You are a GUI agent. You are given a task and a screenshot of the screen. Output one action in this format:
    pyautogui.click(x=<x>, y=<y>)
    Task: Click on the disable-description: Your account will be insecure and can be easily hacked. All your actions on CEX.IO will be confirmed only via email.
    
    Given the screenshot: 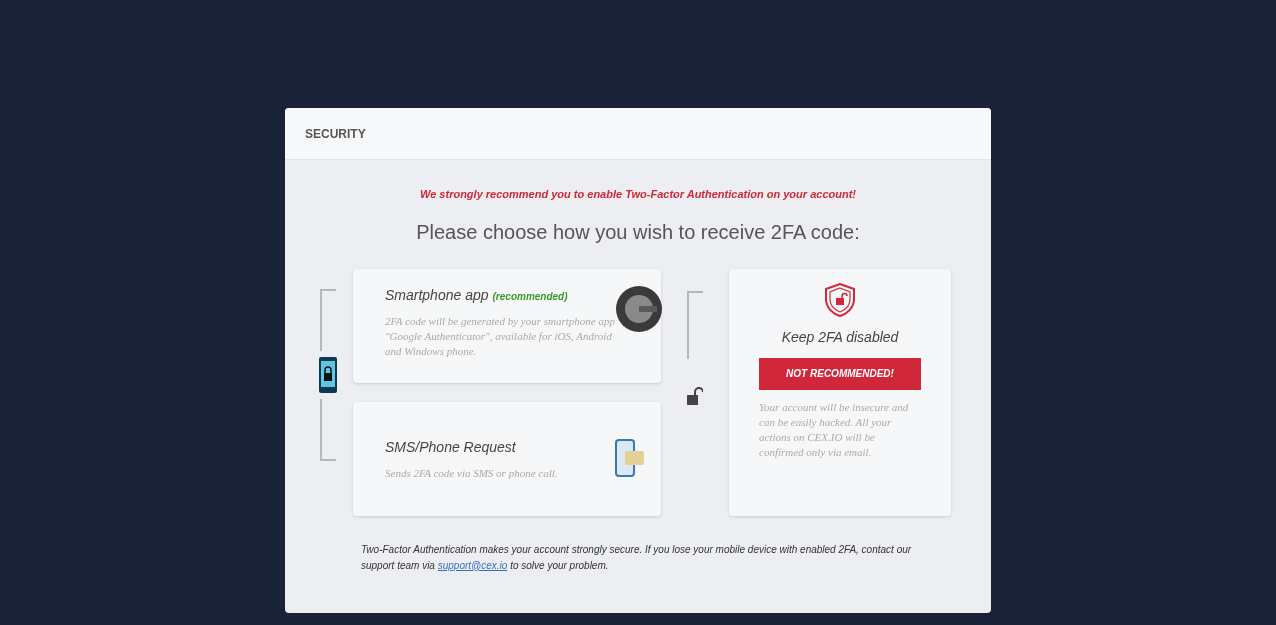 What is the action you would take?
    pyautogui.click(x=834, y=429)
    